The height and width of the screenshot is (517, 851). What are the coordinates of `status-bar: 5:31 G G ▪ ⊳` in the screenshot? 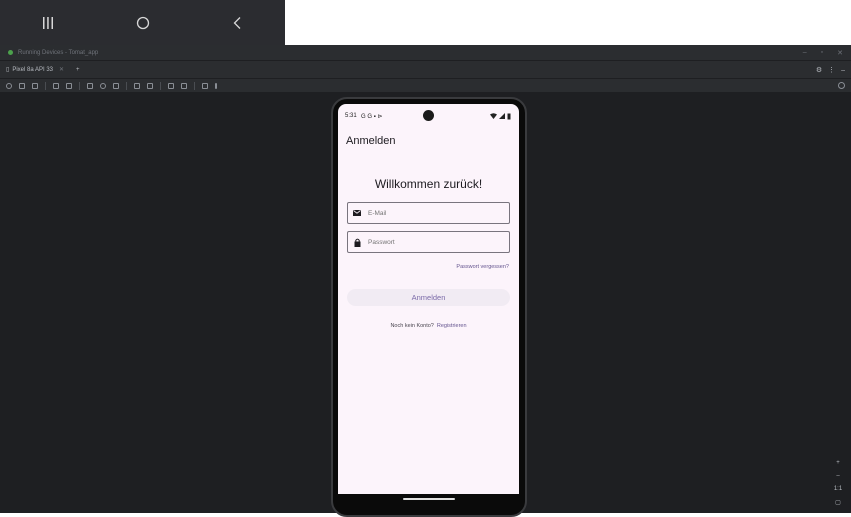 It's located at (428, 115).